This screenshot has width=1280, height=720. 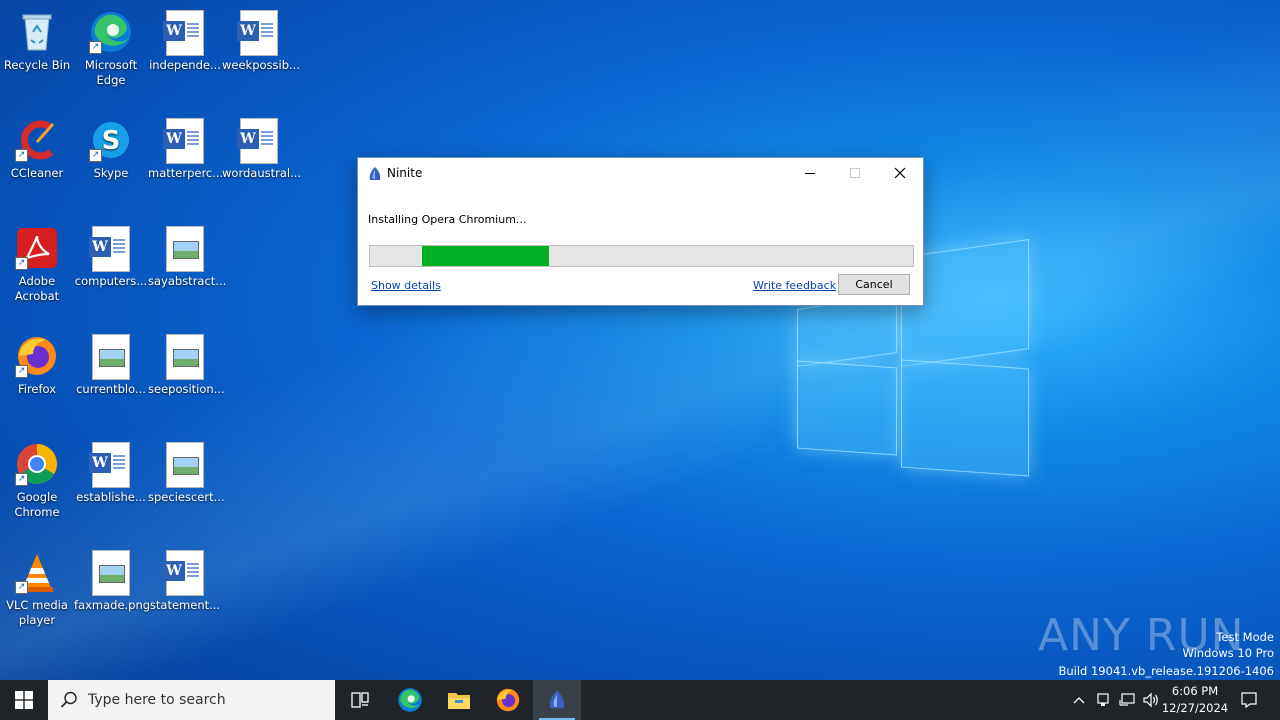 What do you see at coordinates (37, 356) in the screenshot?
I see `firefox-icon: ↗` at bounding box center [37, 356].